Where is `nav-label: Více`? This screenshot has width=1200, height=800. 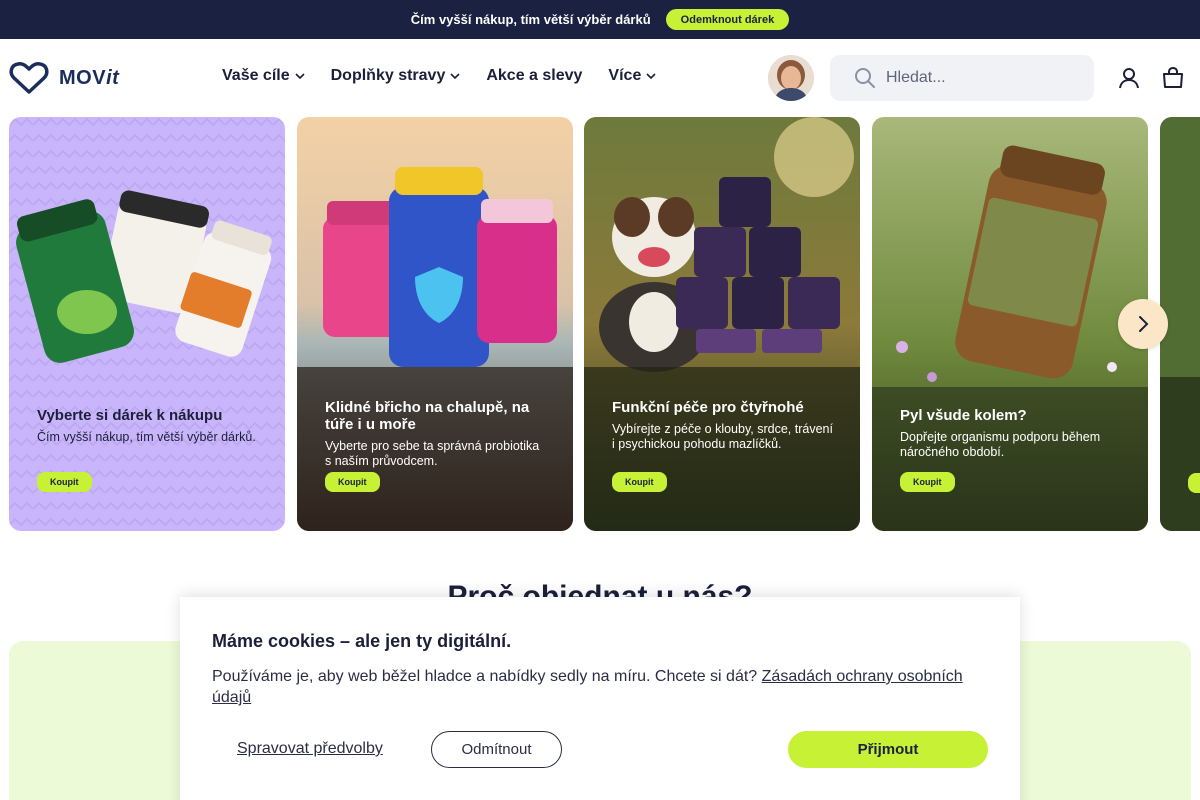 nav-label: Více is located at coordinates (625, 75).